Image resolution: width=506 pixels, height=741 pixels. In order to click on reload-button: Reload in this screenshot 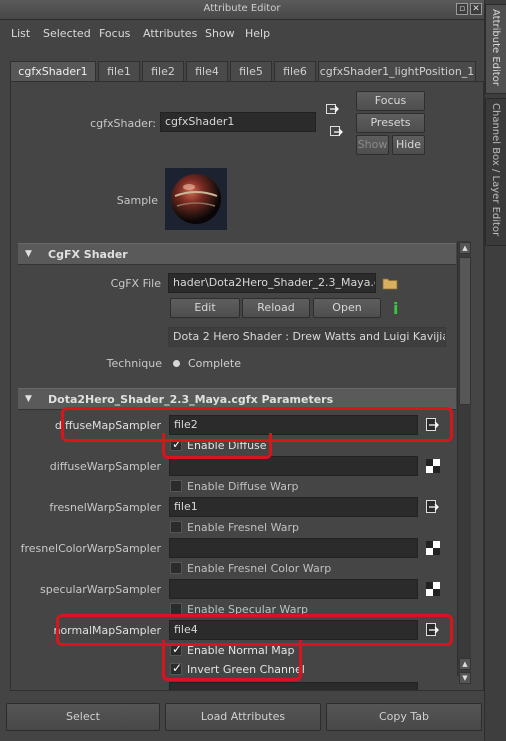, I will do `click(276, 308)`.